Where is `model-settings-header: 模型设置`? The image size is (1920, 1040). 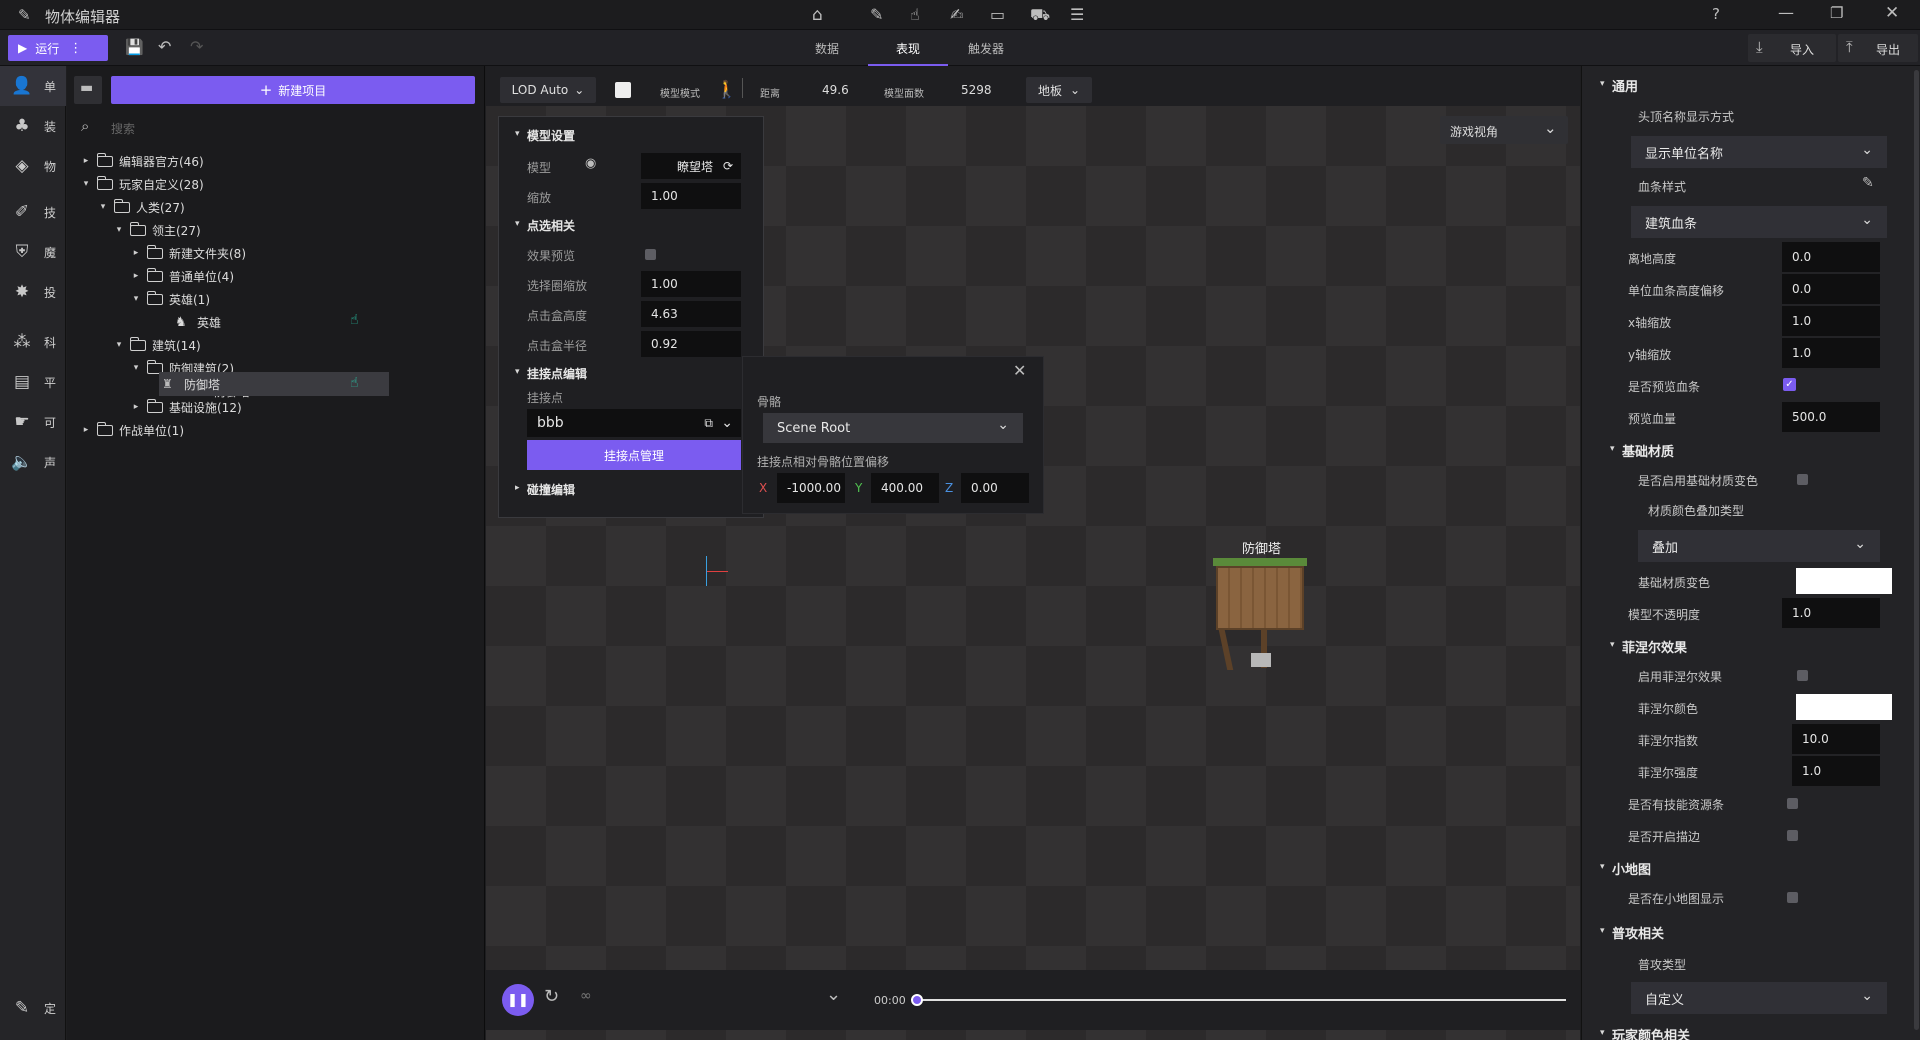 model-settings-header: 模型设置 is located at coordinates (551, 135).